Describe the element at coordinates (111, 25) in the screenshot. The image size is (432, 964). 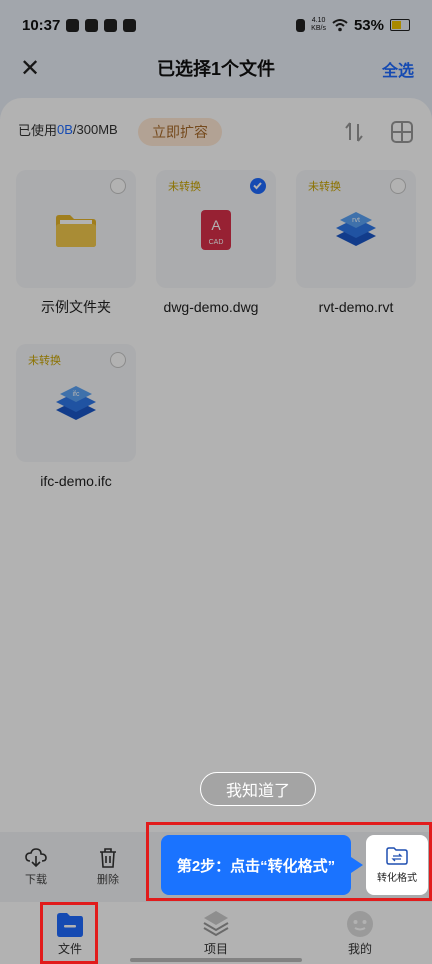
I see `crown-icon` at that location.